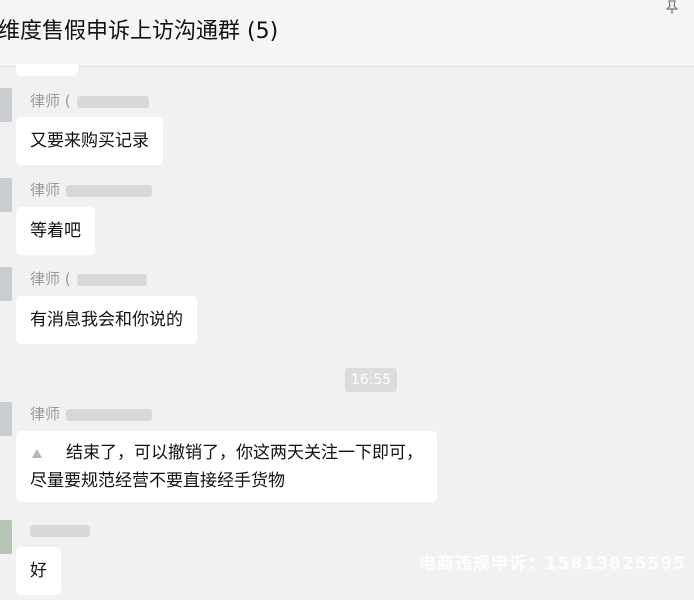 The height and width of the screenshot is (600, 694). I want to click on message-bubble: 好, so click(38, 571).